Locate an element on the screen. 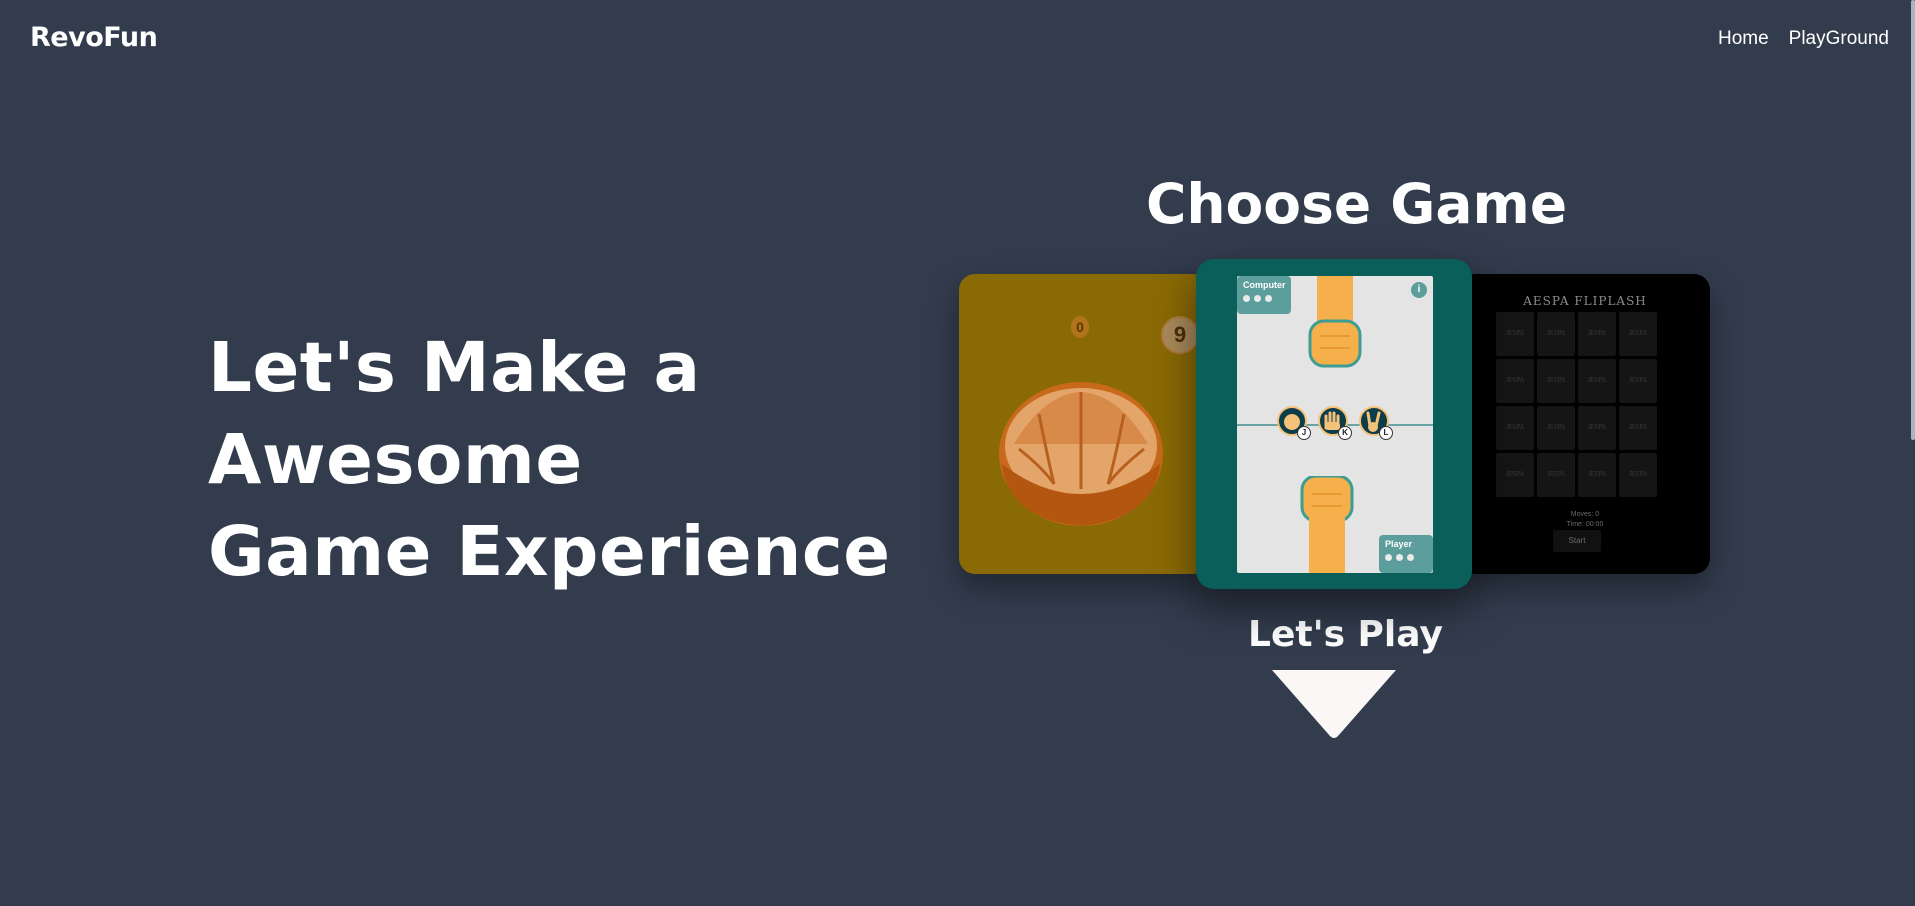 The width and height of the screenshot is (1915, 906). top-nav: Home PlayGround is located at coordinates (1803, 39).